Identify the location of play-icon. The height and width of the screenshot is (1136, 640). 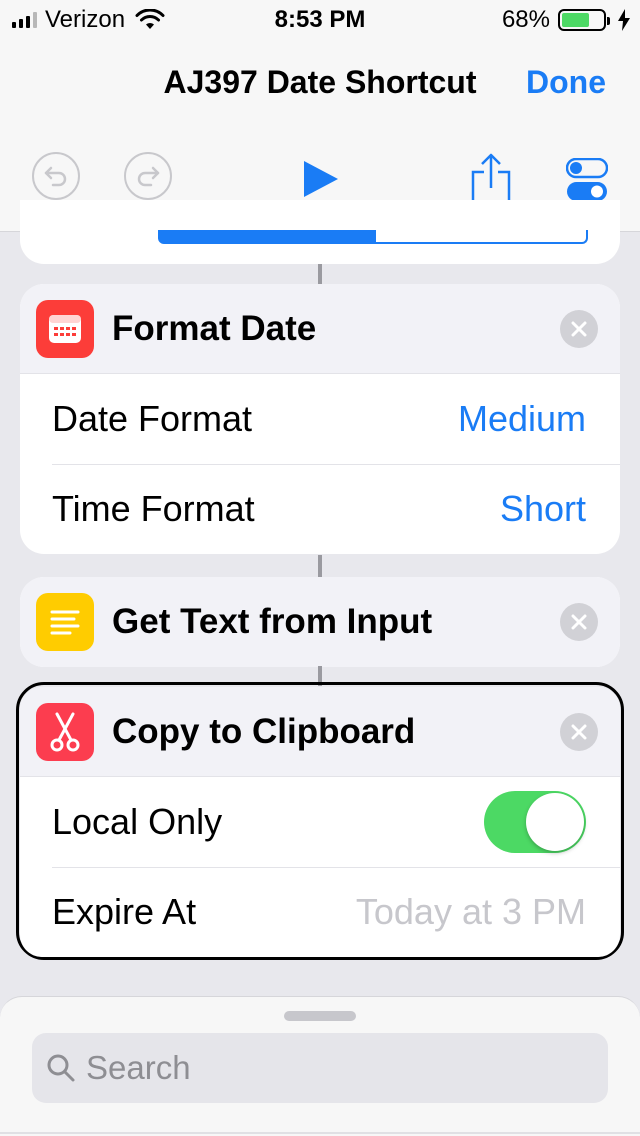
(321, 179).